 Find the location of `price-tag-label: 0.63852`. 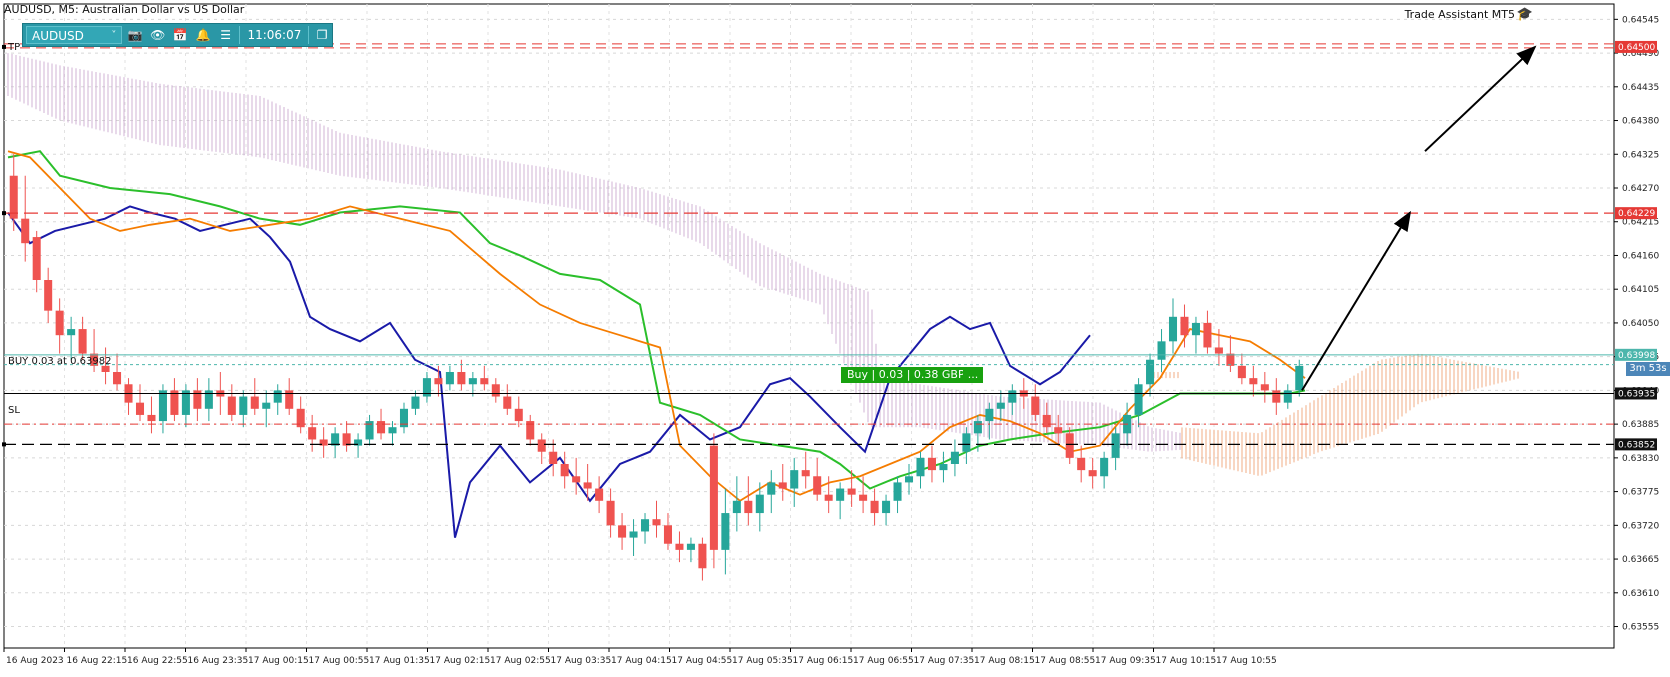

price-tag-label: 0.63852 is located at coordinates (1636, 445).